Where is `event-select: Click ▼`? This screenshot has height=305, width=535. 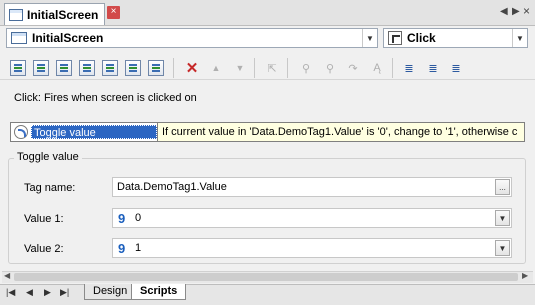
event-select: Click ▼ is located at coordinates (455, 38).